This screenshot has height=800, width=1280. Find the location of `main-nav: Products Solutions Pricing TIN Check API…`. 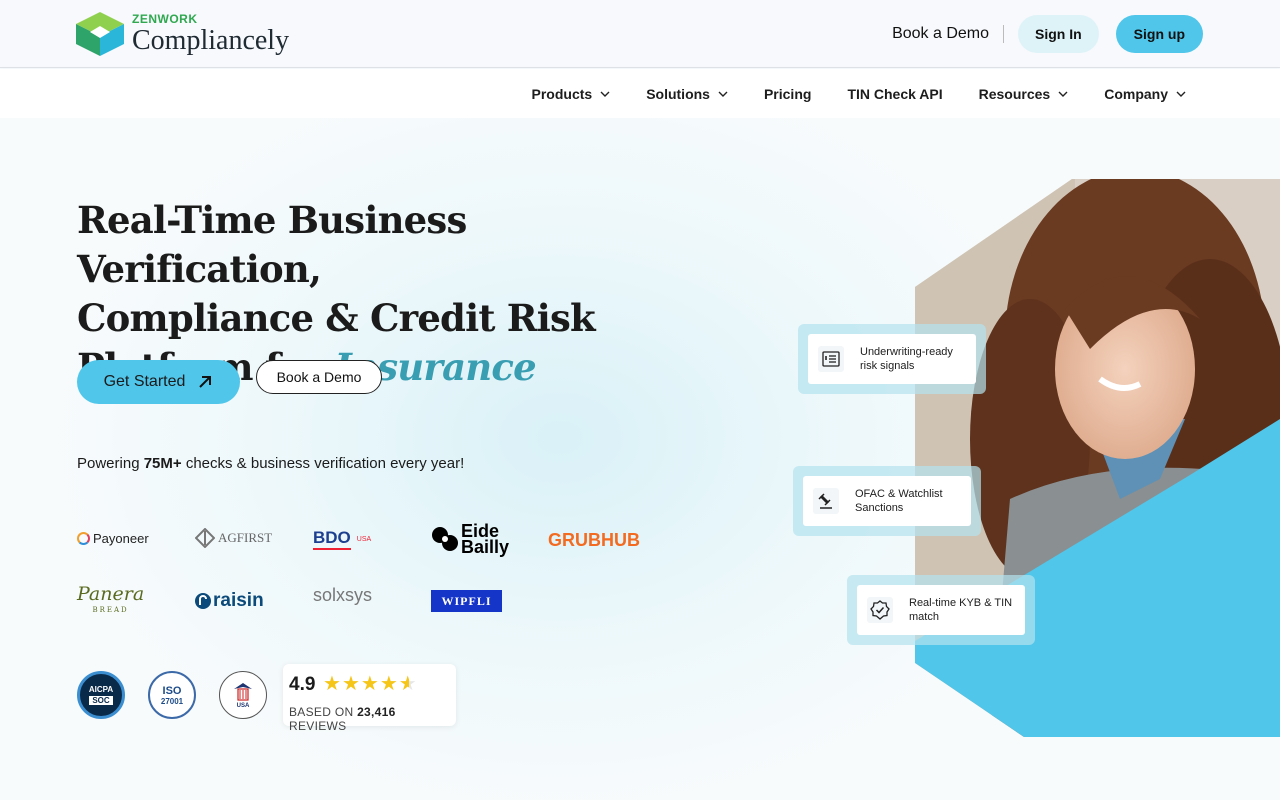

main-nav: Products Solutions Pricing TIN Check API… is located at coordinates (640, 93).